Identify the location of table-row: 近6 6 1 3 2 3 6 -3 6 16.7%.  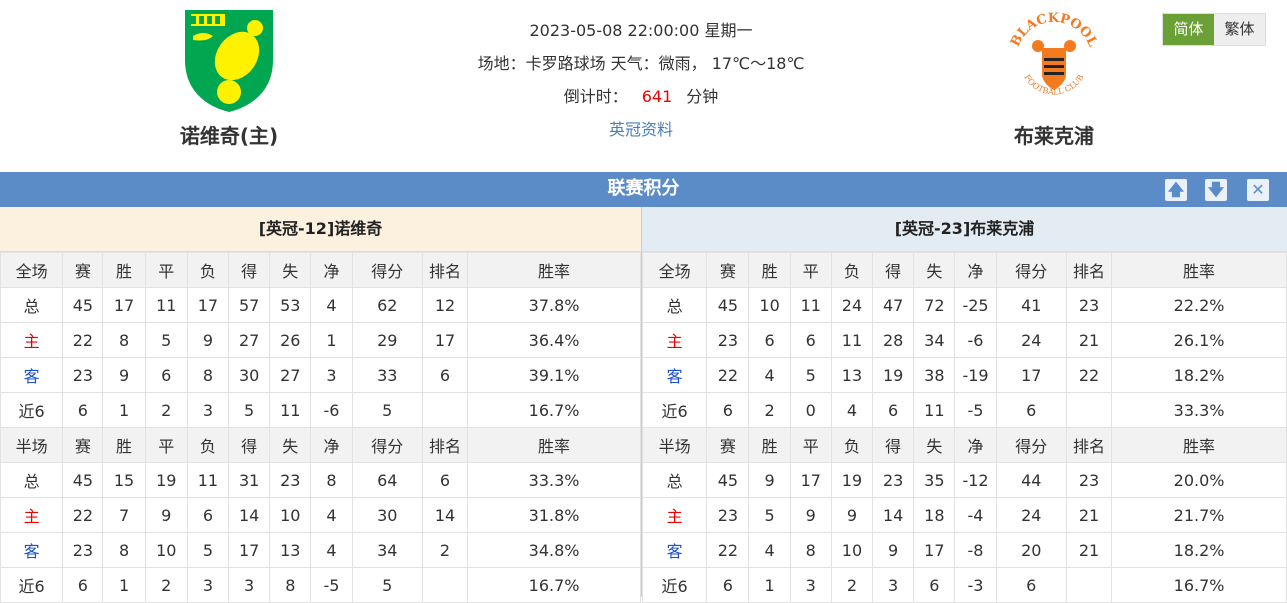
(964, 585).